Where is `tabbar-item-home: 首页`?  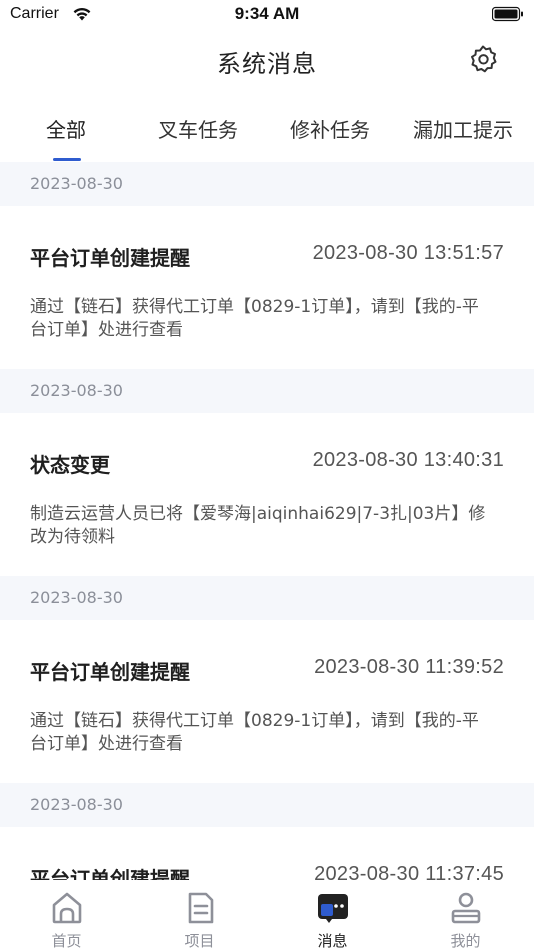
tabbar-item-home: 首页 is located at coordinates (66, 915).